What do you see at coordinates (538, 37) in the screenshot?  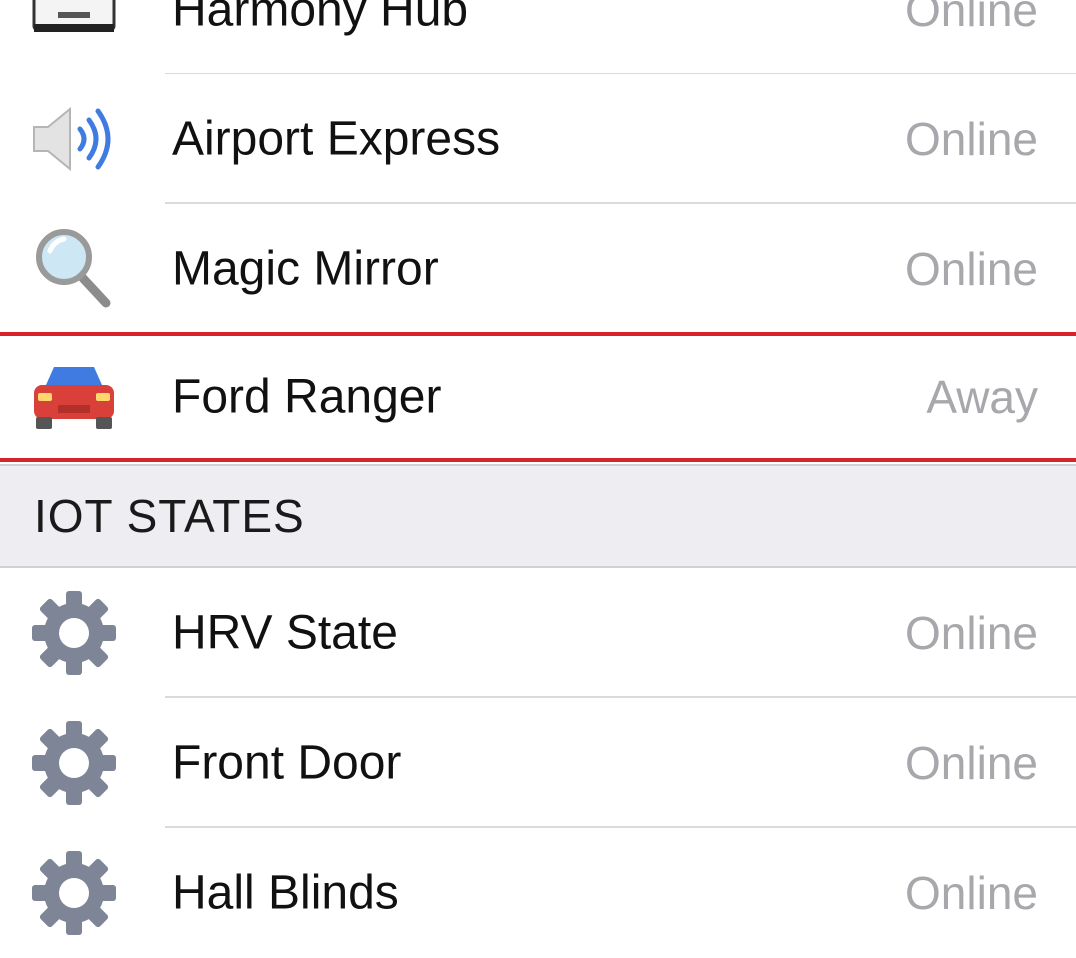 I see `device-row-harmony-hub: Harmony Hub Online` at bounding box center [538, 37].